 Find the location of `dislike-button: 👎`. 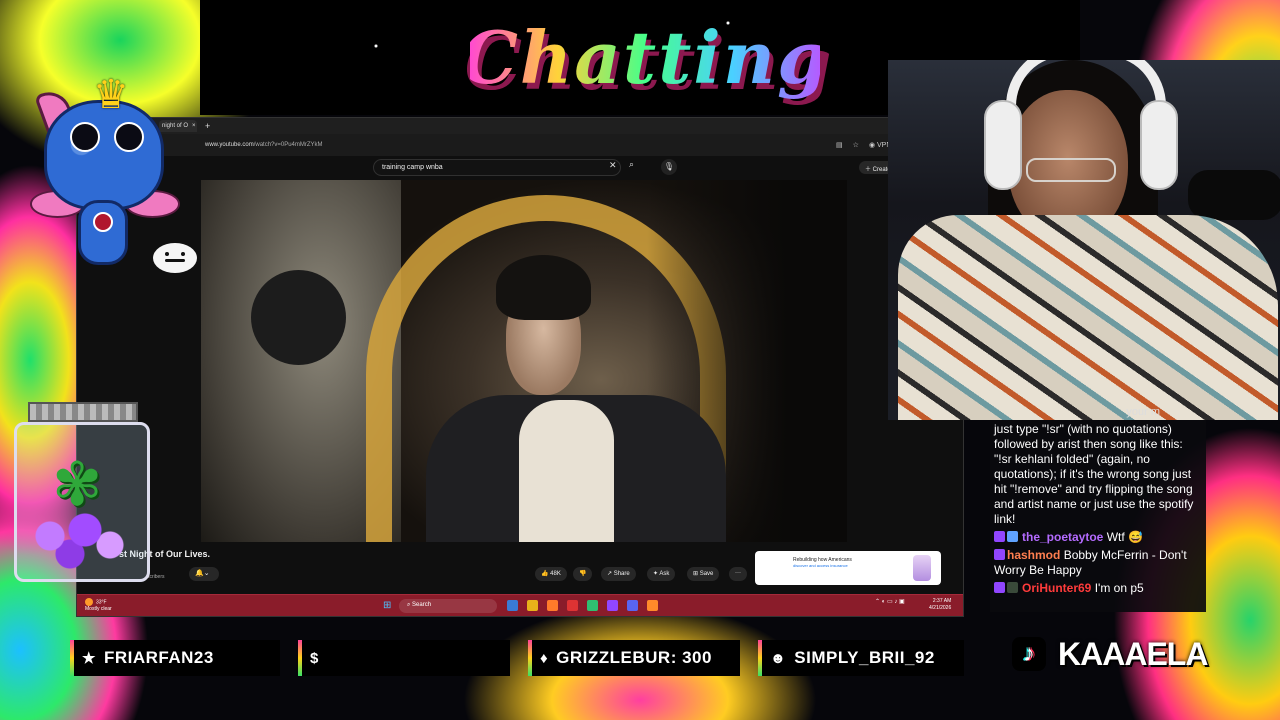

dislike-button: 👎 is located at coordinates (583, 574).